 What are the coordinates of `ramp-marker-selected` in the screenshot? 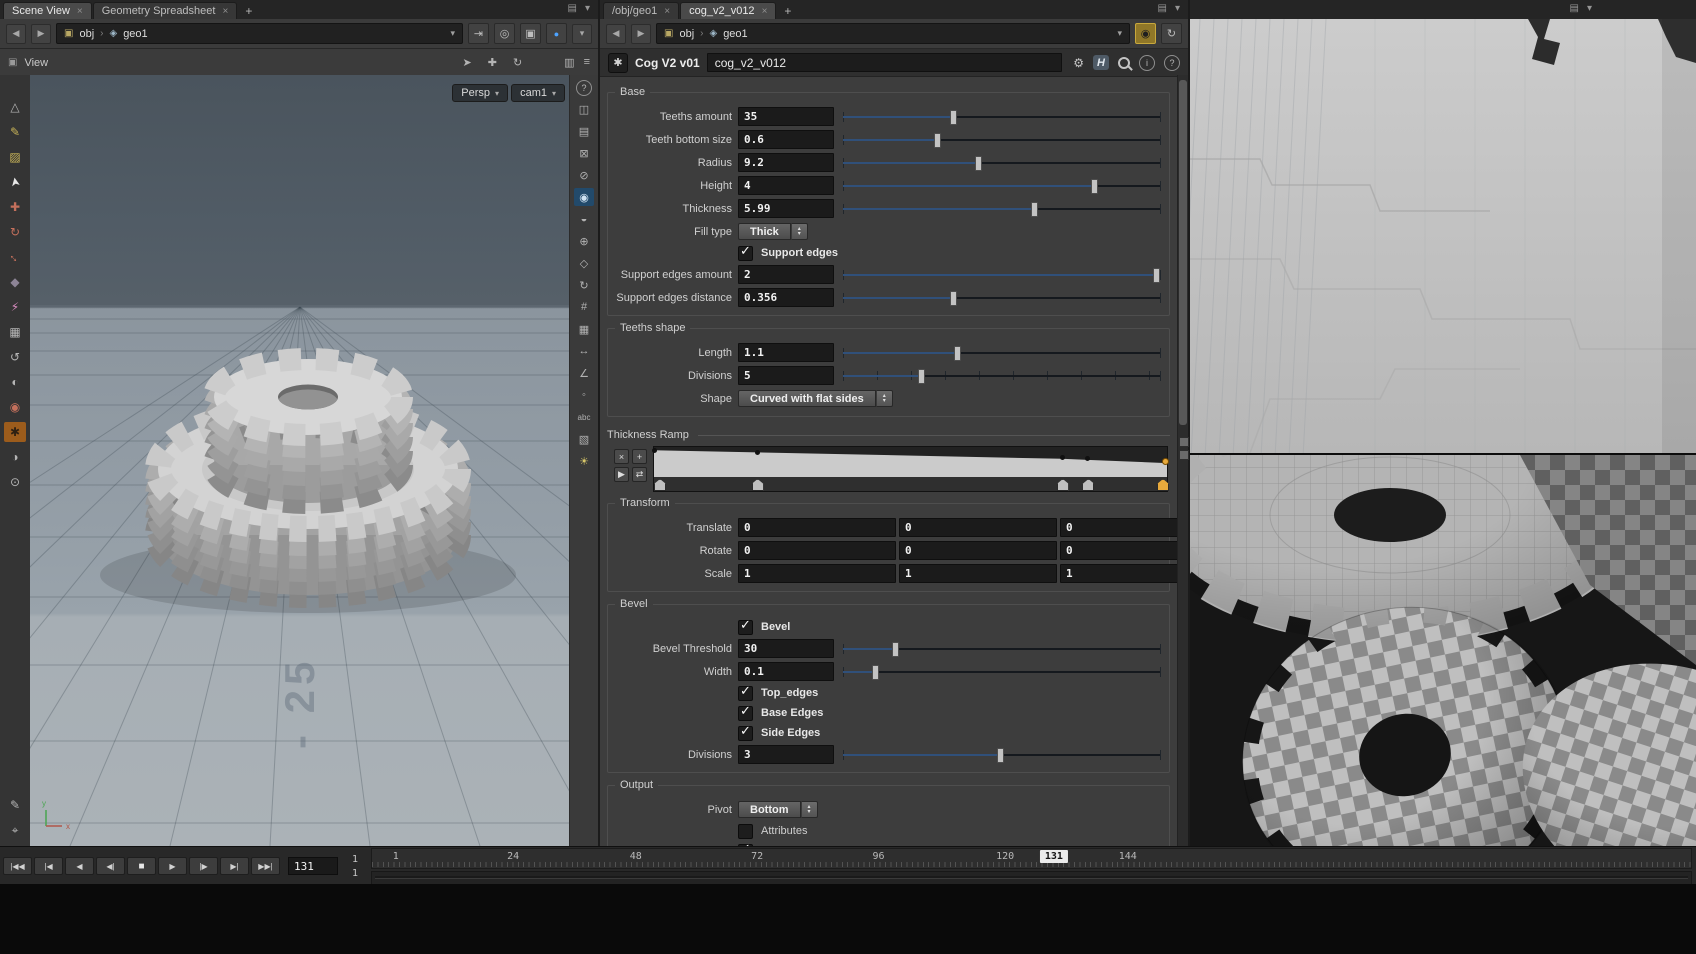 It's located at (1163, 485).